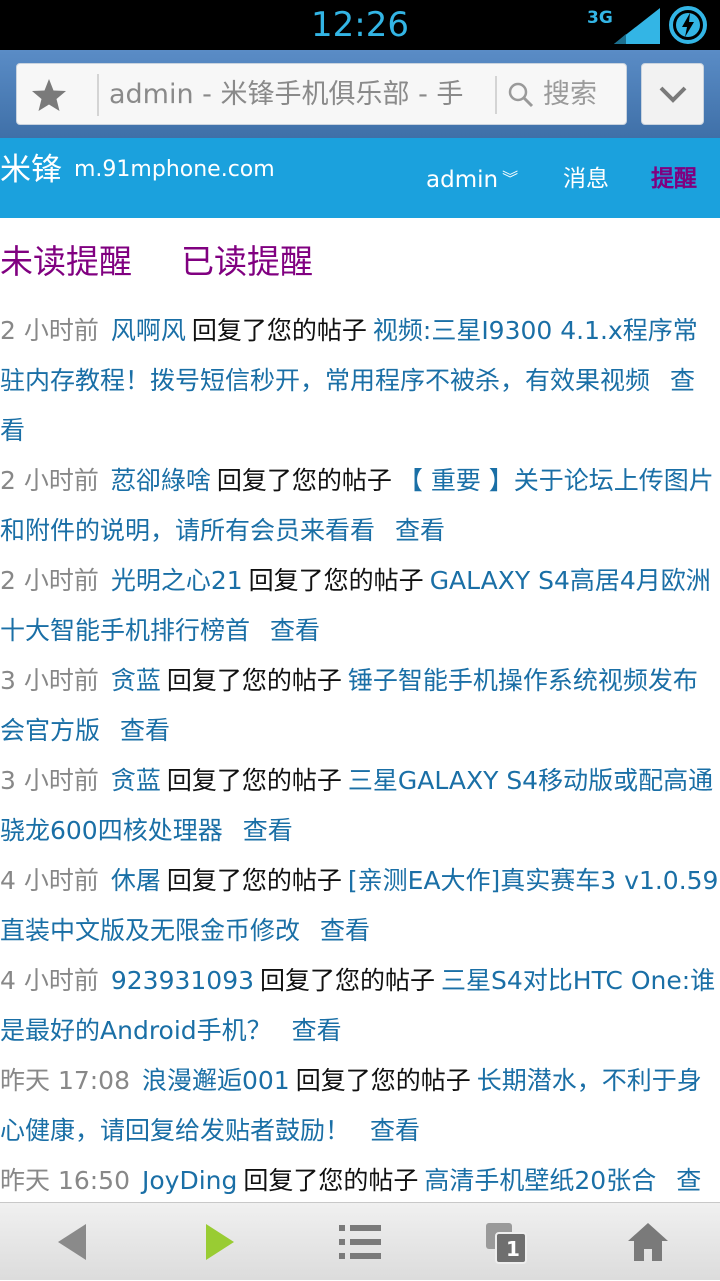  What do you see at coordinates (356, 805) in the screenshot?
I see `item-post-link: 三星GALAXY S4移动版或配高通骁龙600四核处理器` at bounding box center [356, 805].